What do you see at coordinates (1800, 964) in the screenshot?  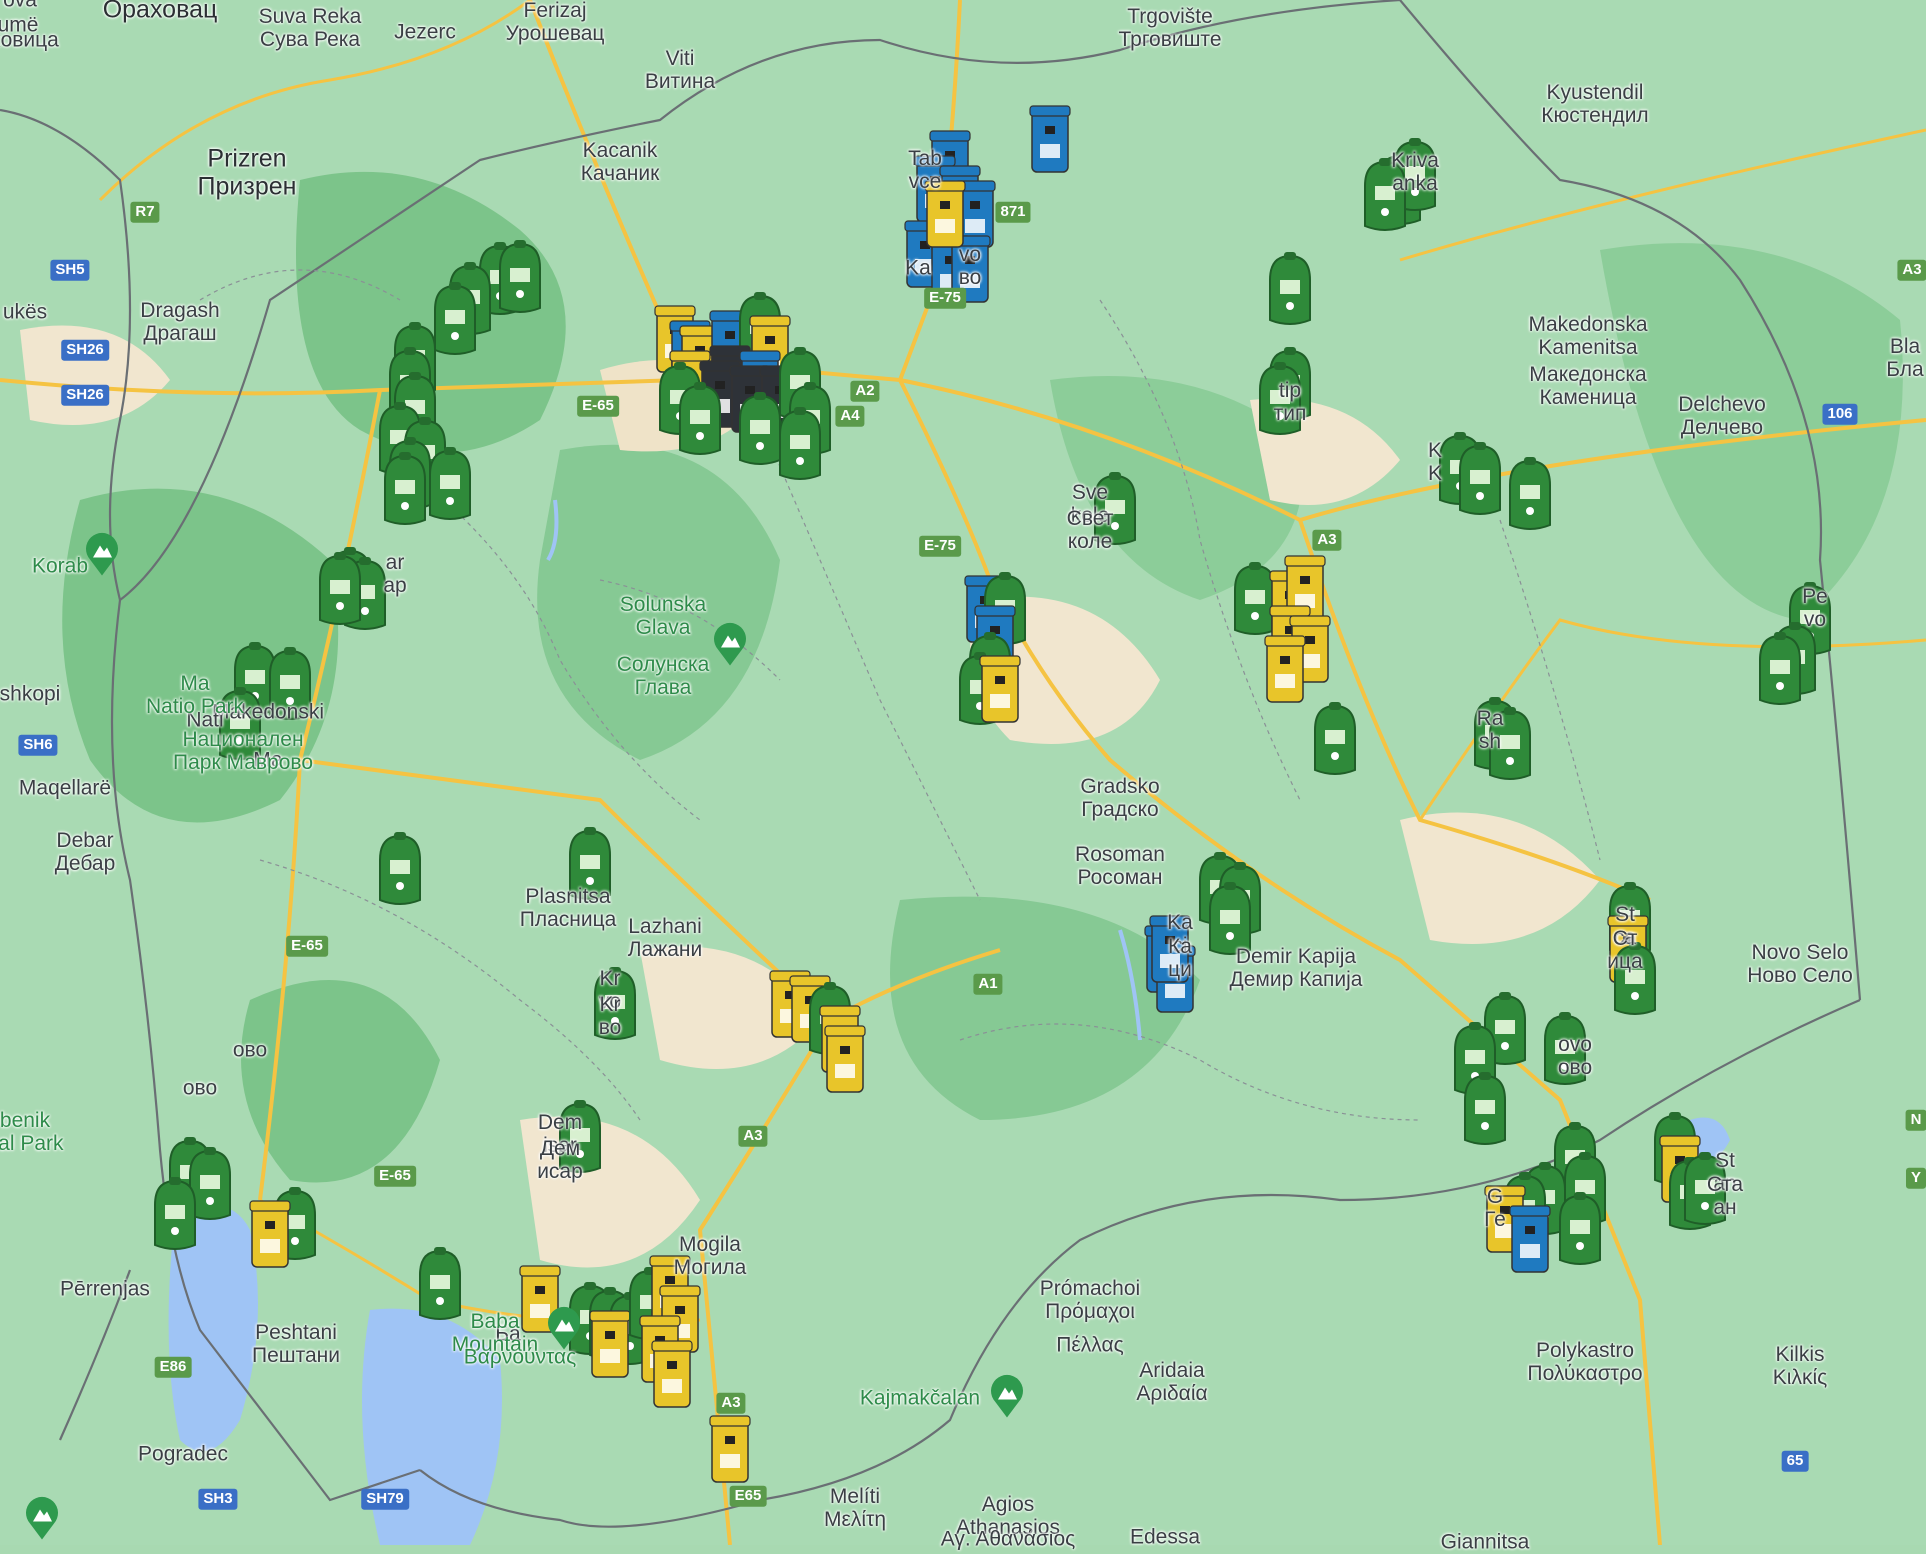 I see `place-label: Novo Selo Ново Село` at bounding box center [1800, 964].